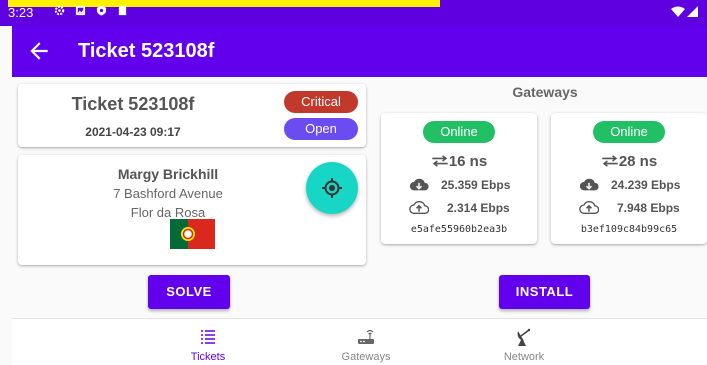  I want to click on shield-icon, so click(101, 10).